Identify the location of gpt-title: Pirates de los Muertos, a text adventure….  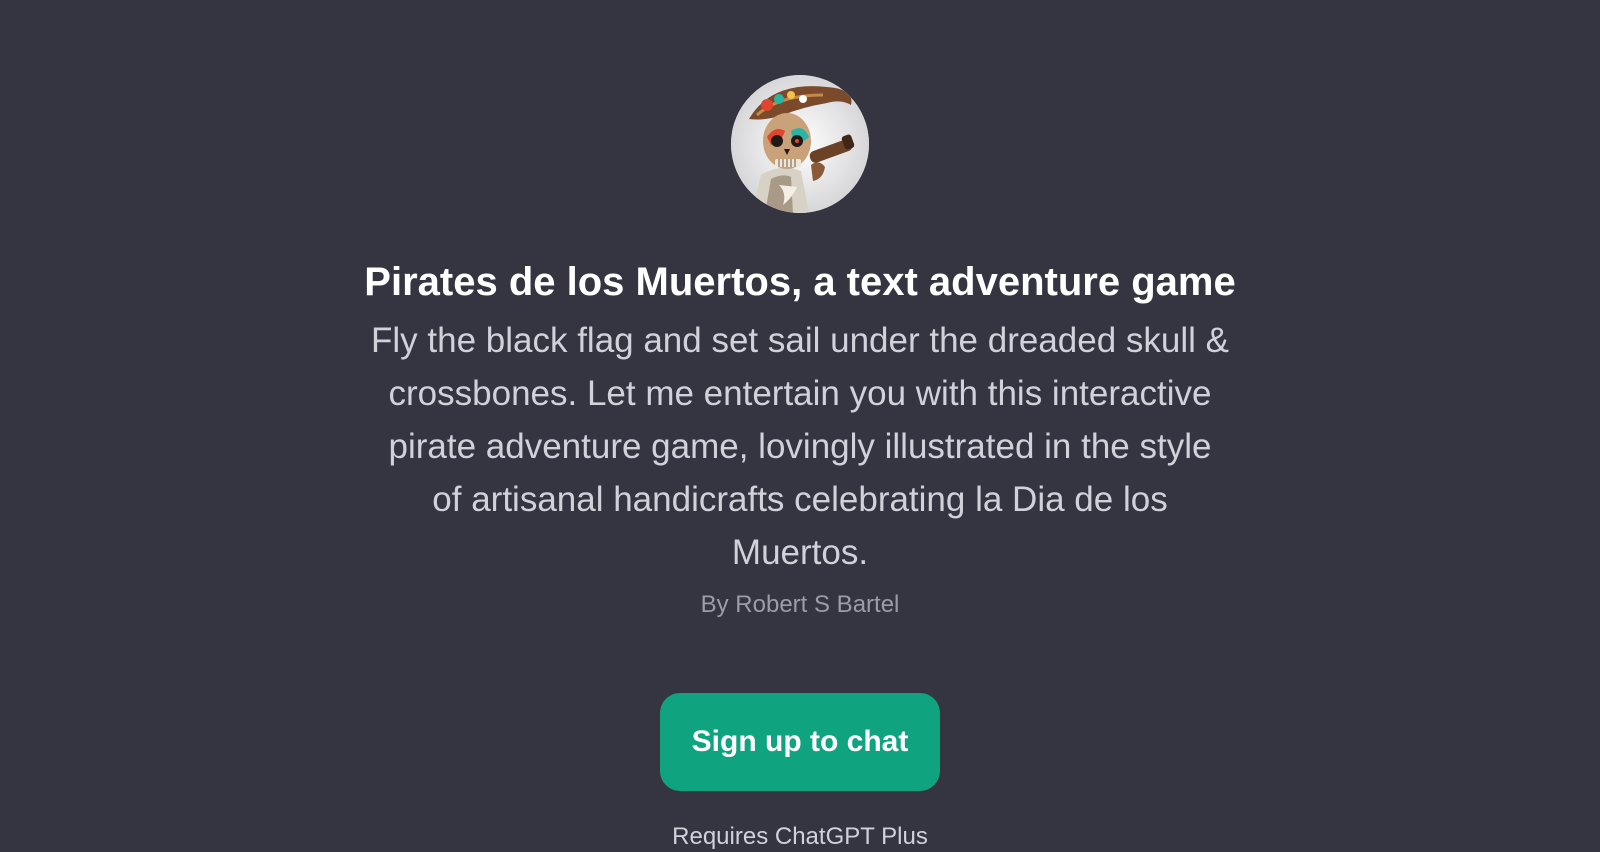
(800, 282).